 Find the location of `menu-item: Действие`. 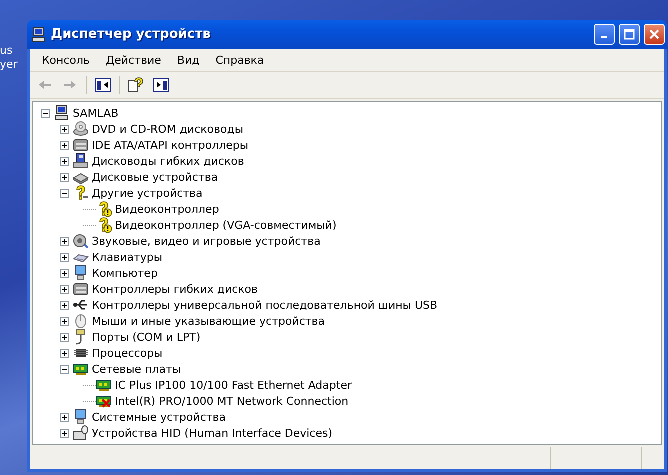

menu-item: Действие is located at coordinates (134, 60).